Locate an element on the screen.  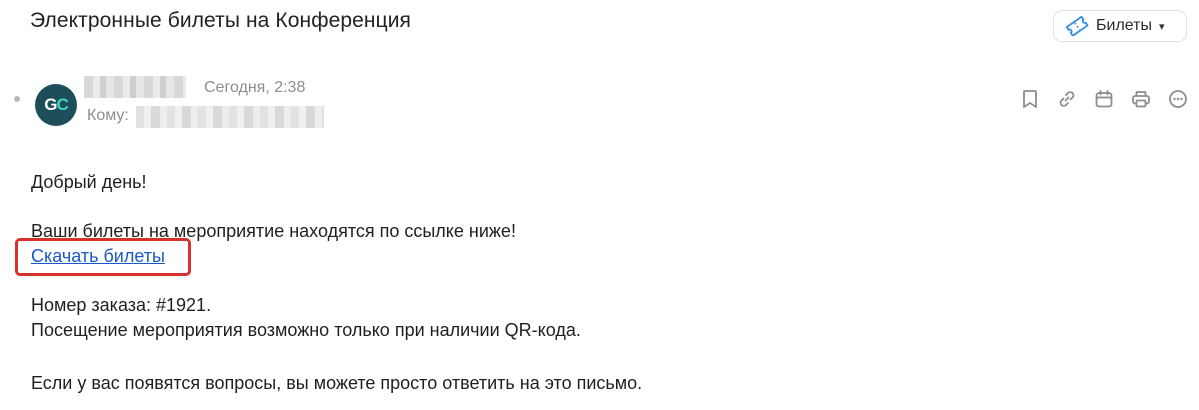
avatar: GC is located at coordinates (56, 105).